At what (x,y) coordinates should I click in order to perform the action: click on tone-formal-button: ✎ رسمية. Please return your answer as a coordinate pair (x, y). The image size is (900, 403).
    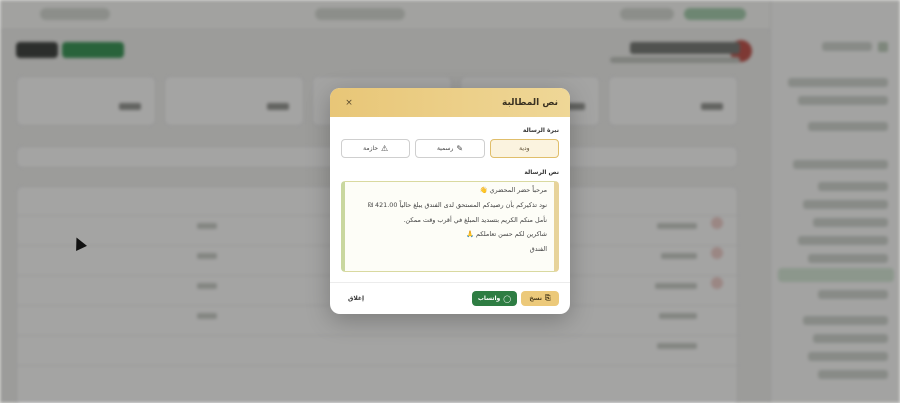
    Looking at the image, I should click on (450, 148).